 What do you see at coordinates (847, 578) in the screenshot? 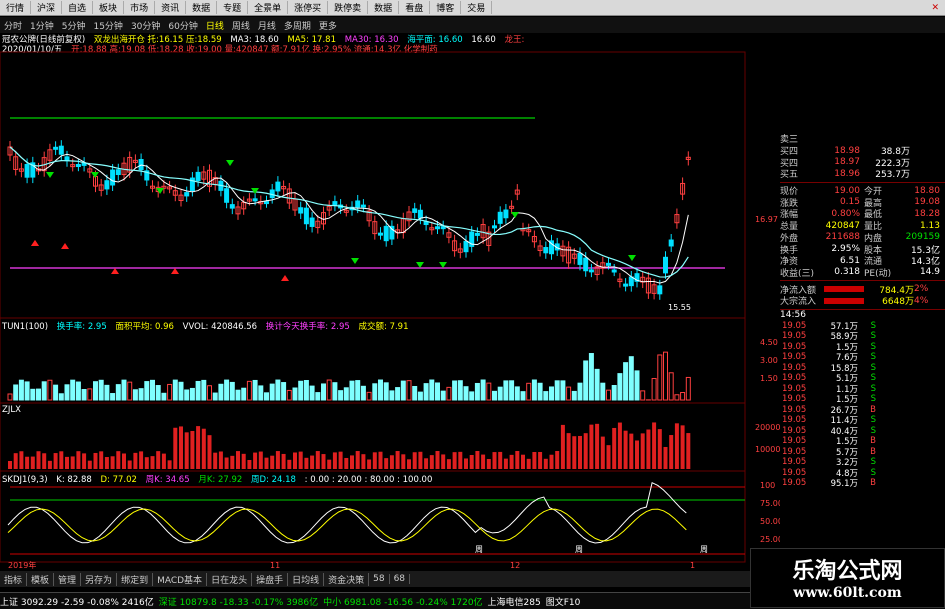
I see `watermark: 乐淘公式网 www.60lt.com` at bounding box center [847, 578].